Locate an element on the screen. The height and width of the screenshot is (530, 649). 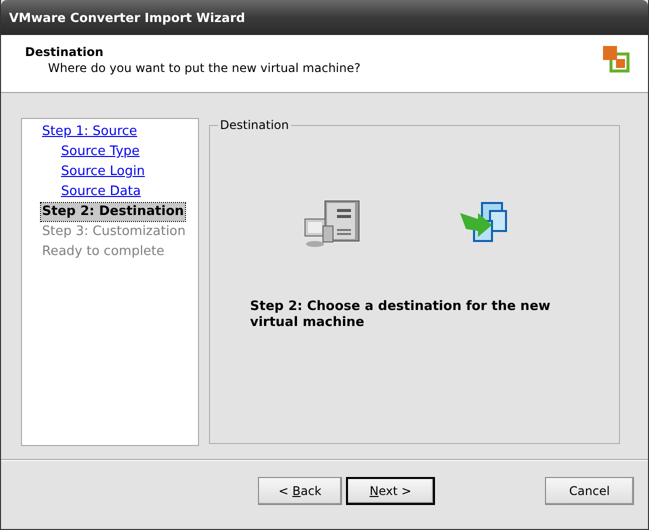
step-link: Source Type is located at coordinates (100, 152).